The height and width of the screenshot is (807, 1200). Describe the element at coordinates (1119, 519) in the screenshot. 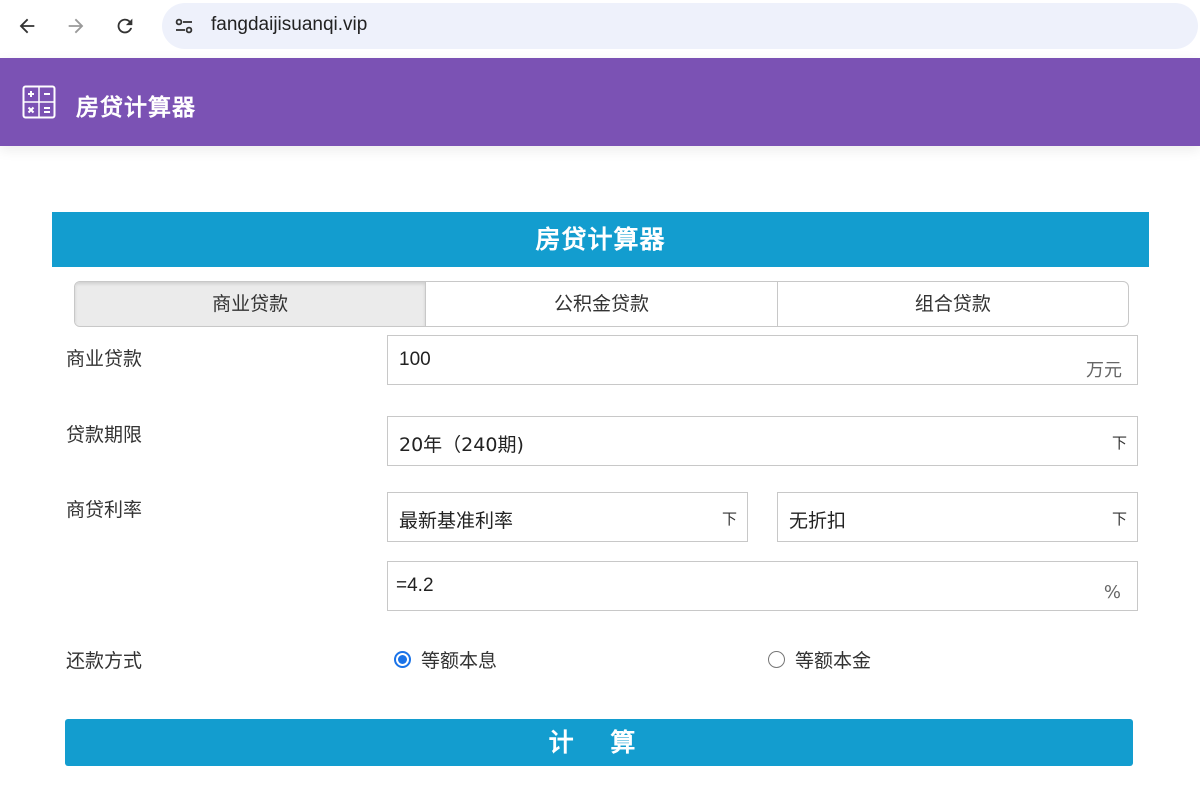

I see `discount-dropdown-arrow: 下` at that location.